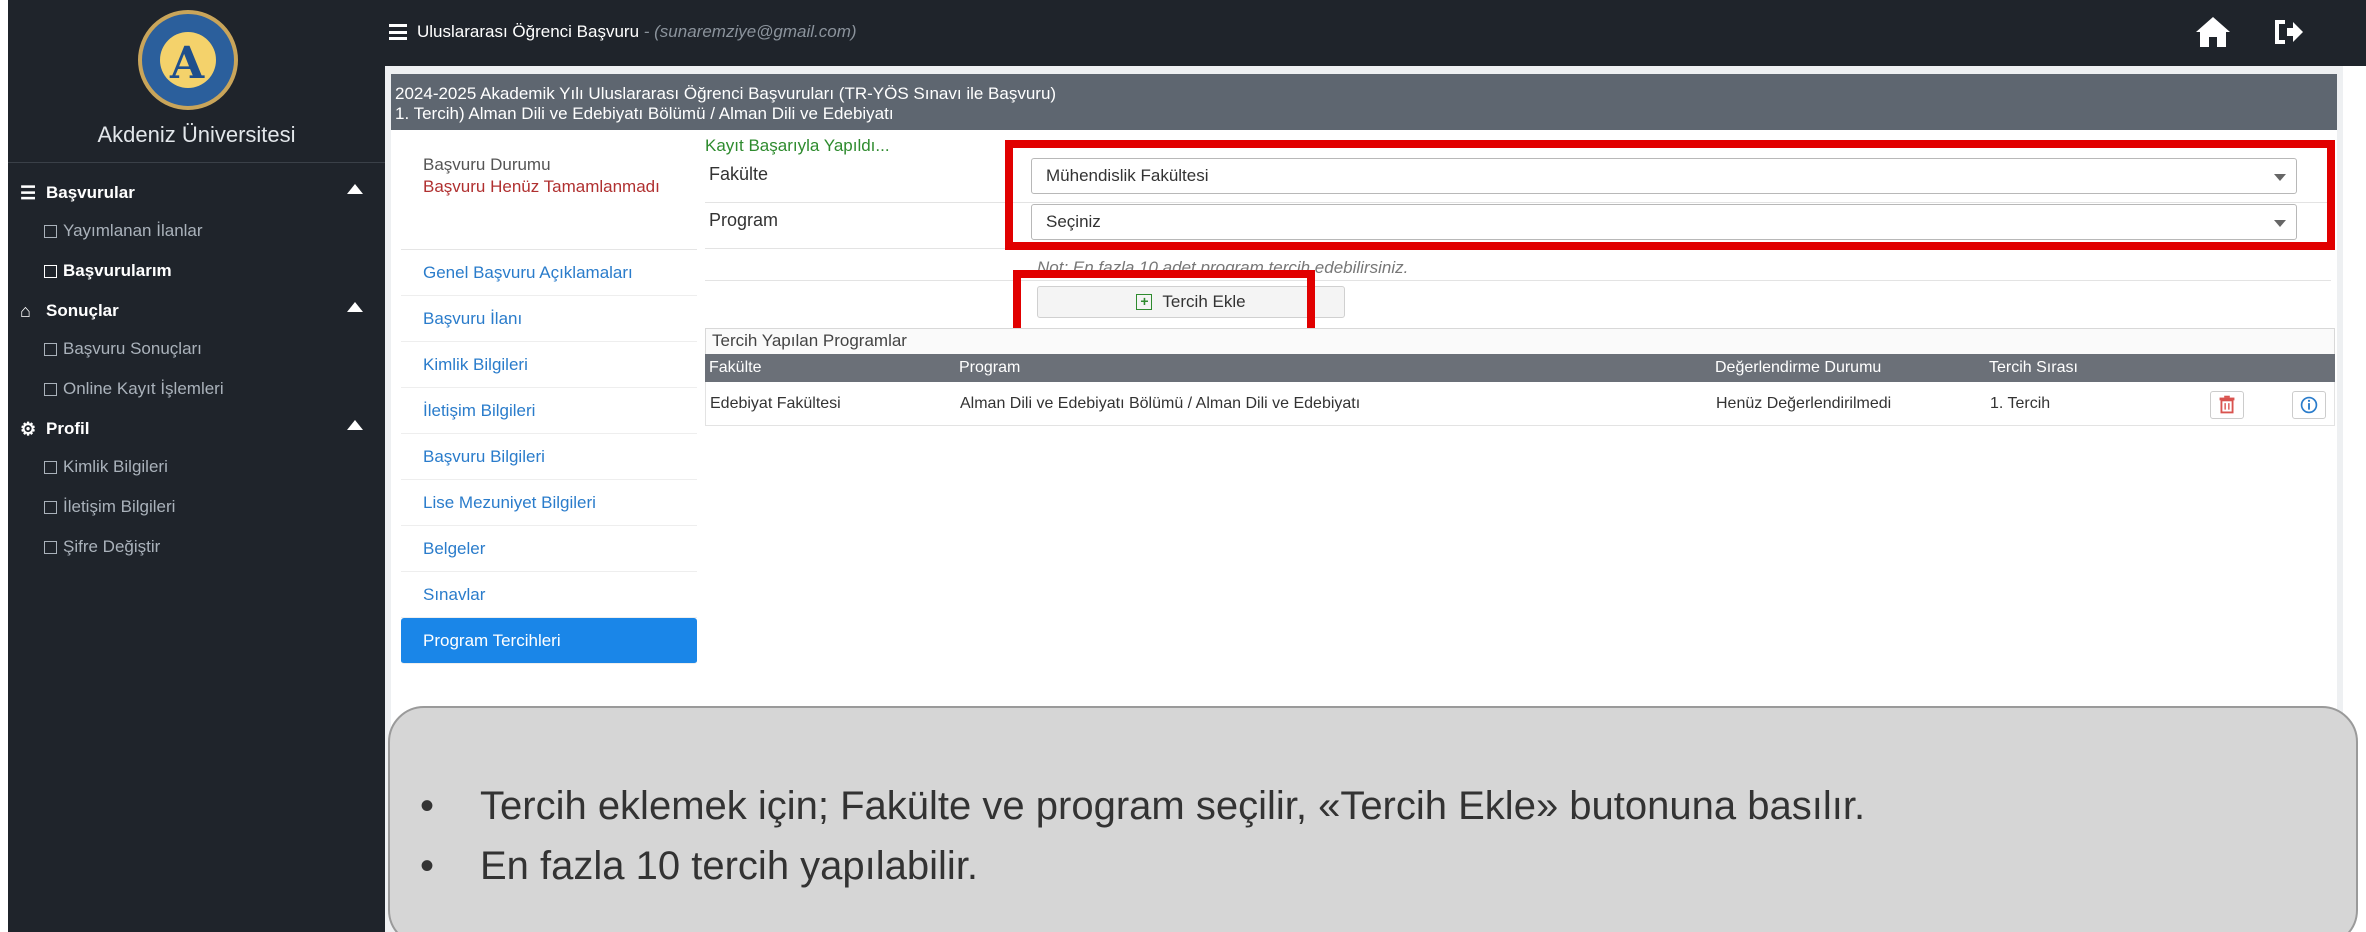 This screenshot has height=932, width=2366. I want to click on sidebar-item-label: Başvuru Sonuçları, so click(132, 348).